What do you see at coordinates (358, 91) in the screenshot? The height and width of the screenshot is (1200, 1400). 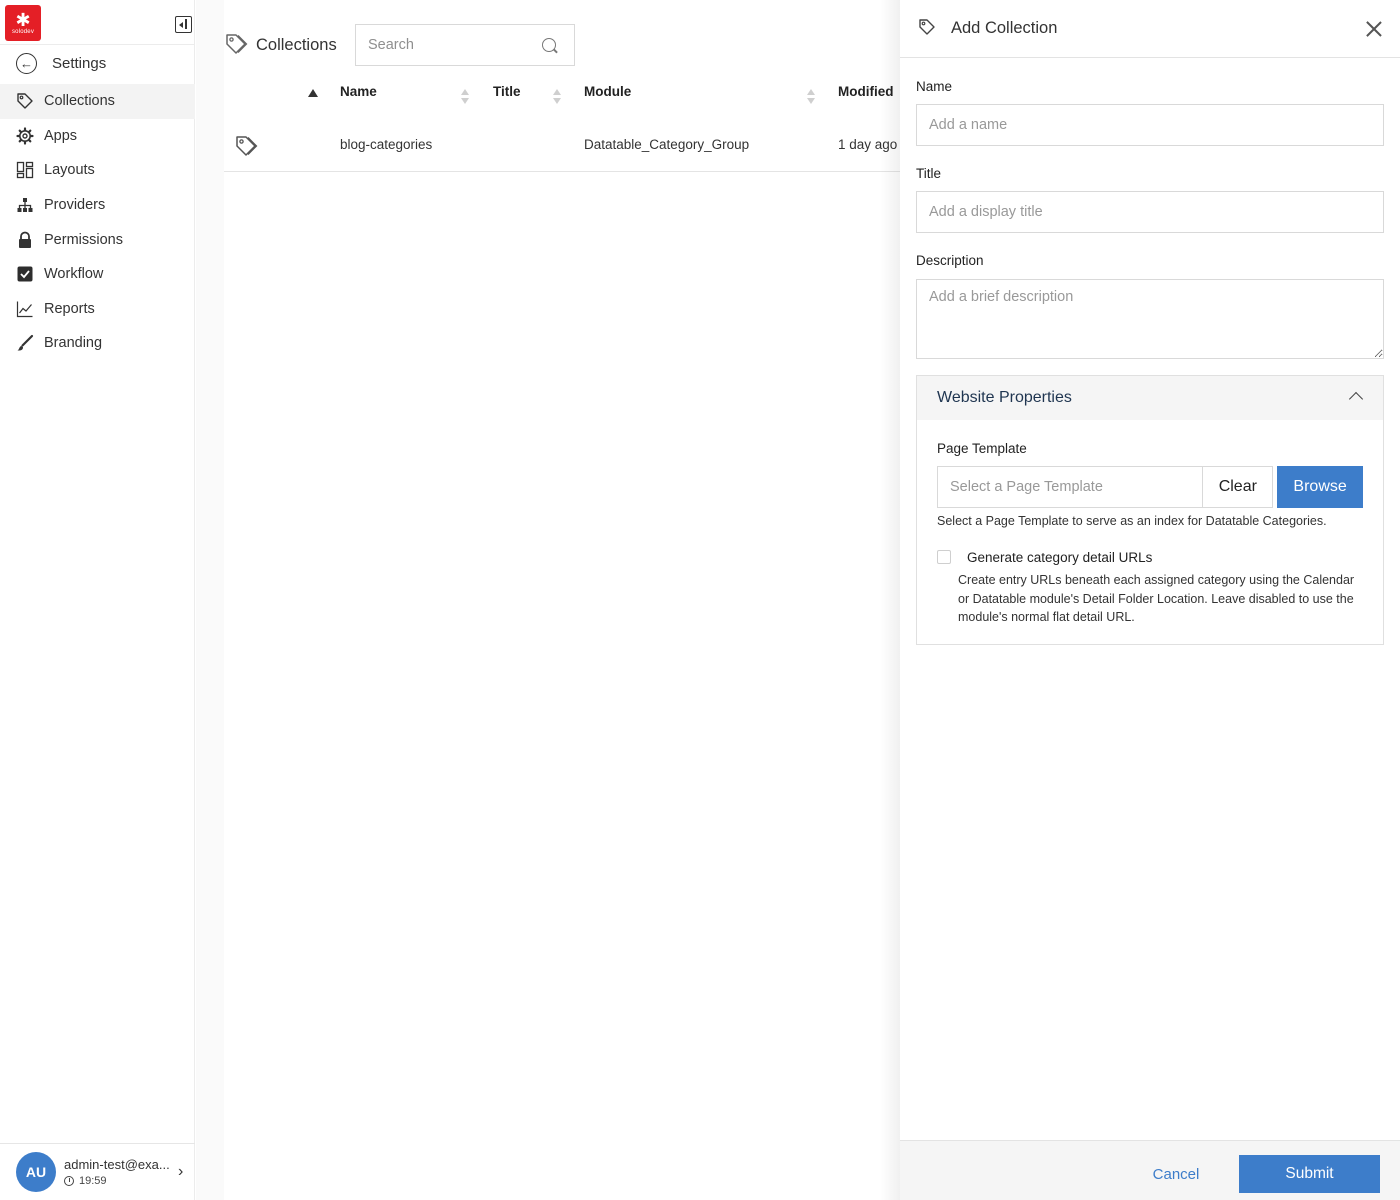 I see `column-header-name: Name` at bounding box center [358, 91].